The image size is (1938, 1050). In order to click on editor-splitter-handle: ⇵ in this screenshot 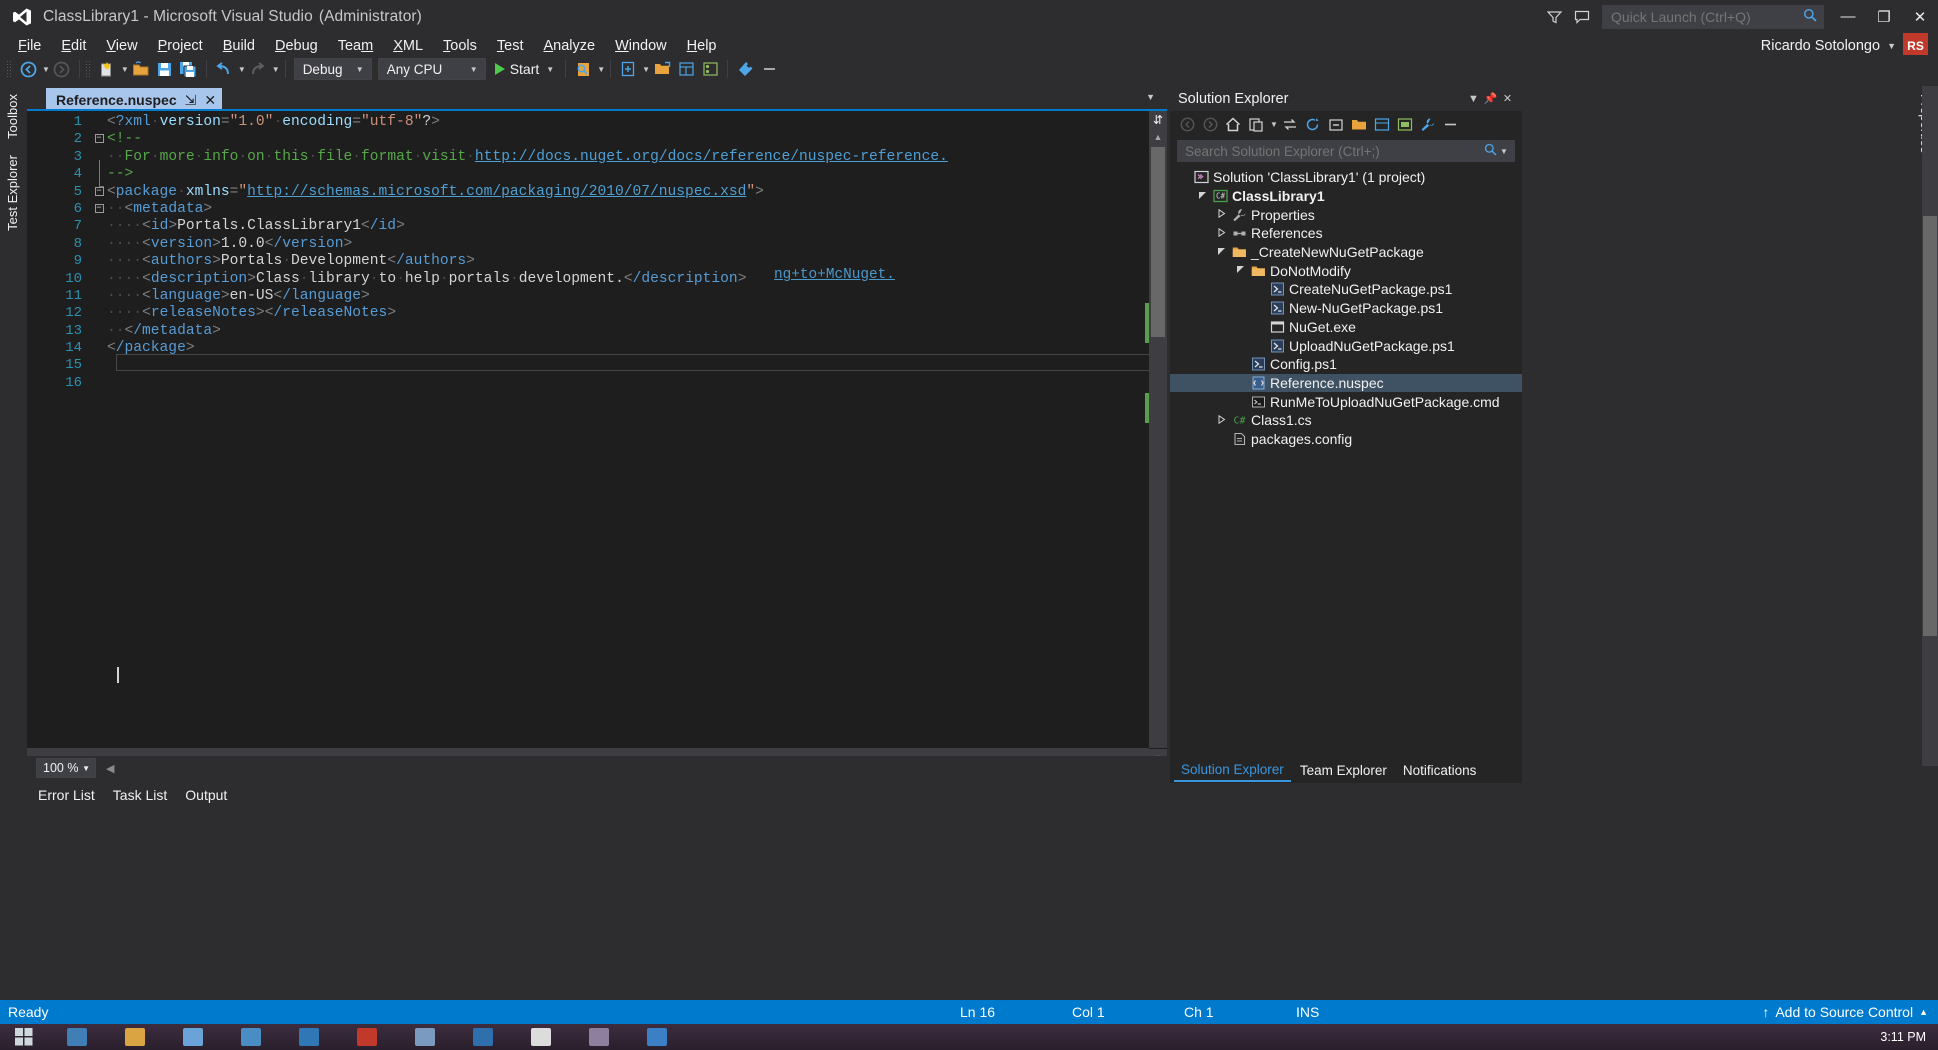, I will do `click(1158, 119)`.